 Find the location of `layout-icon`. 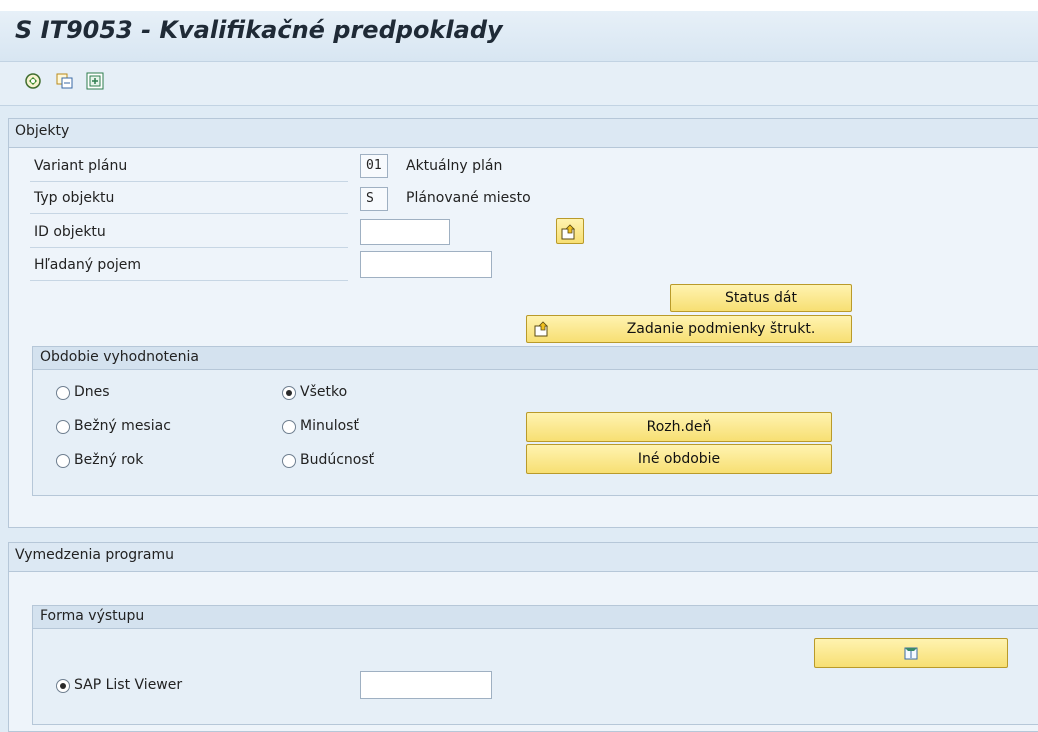

layout-icon is located at coordinates (911, 653).